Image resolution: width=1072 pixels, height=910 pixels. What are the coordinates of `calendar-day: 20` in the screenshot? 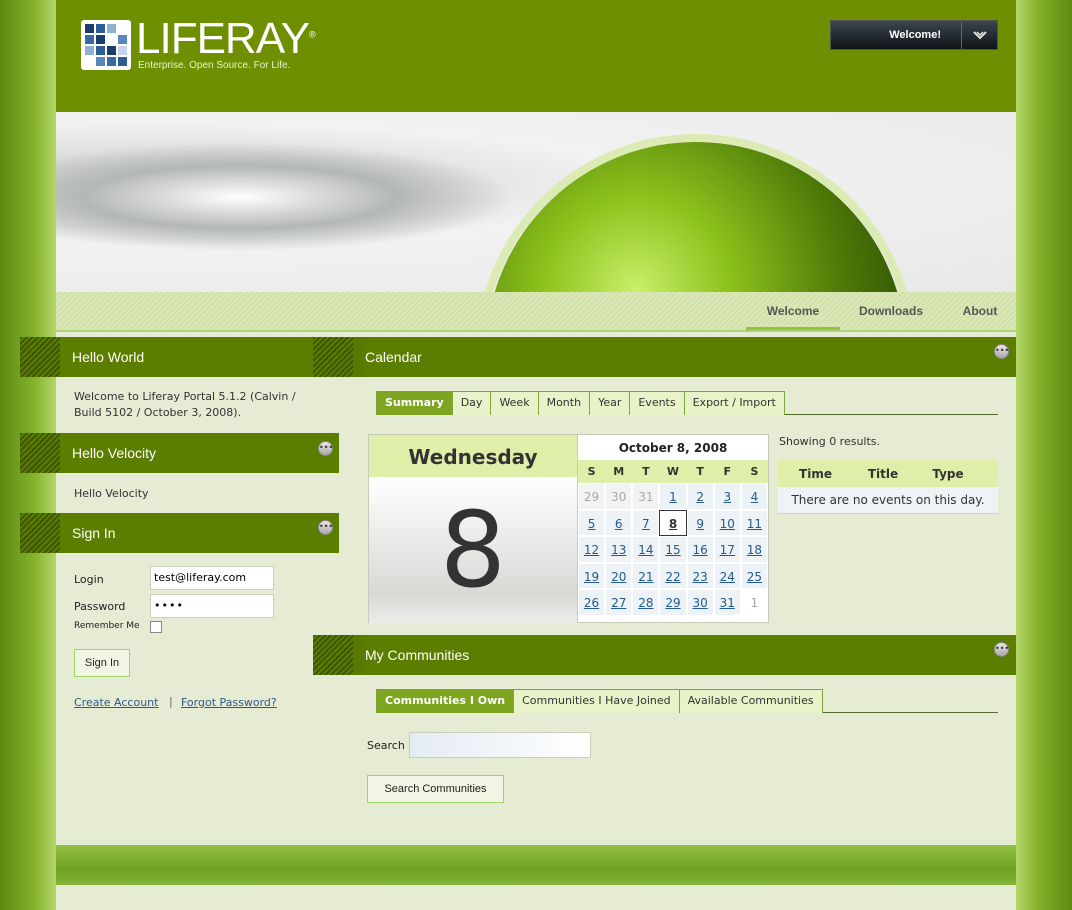 It's located at (619, 575).